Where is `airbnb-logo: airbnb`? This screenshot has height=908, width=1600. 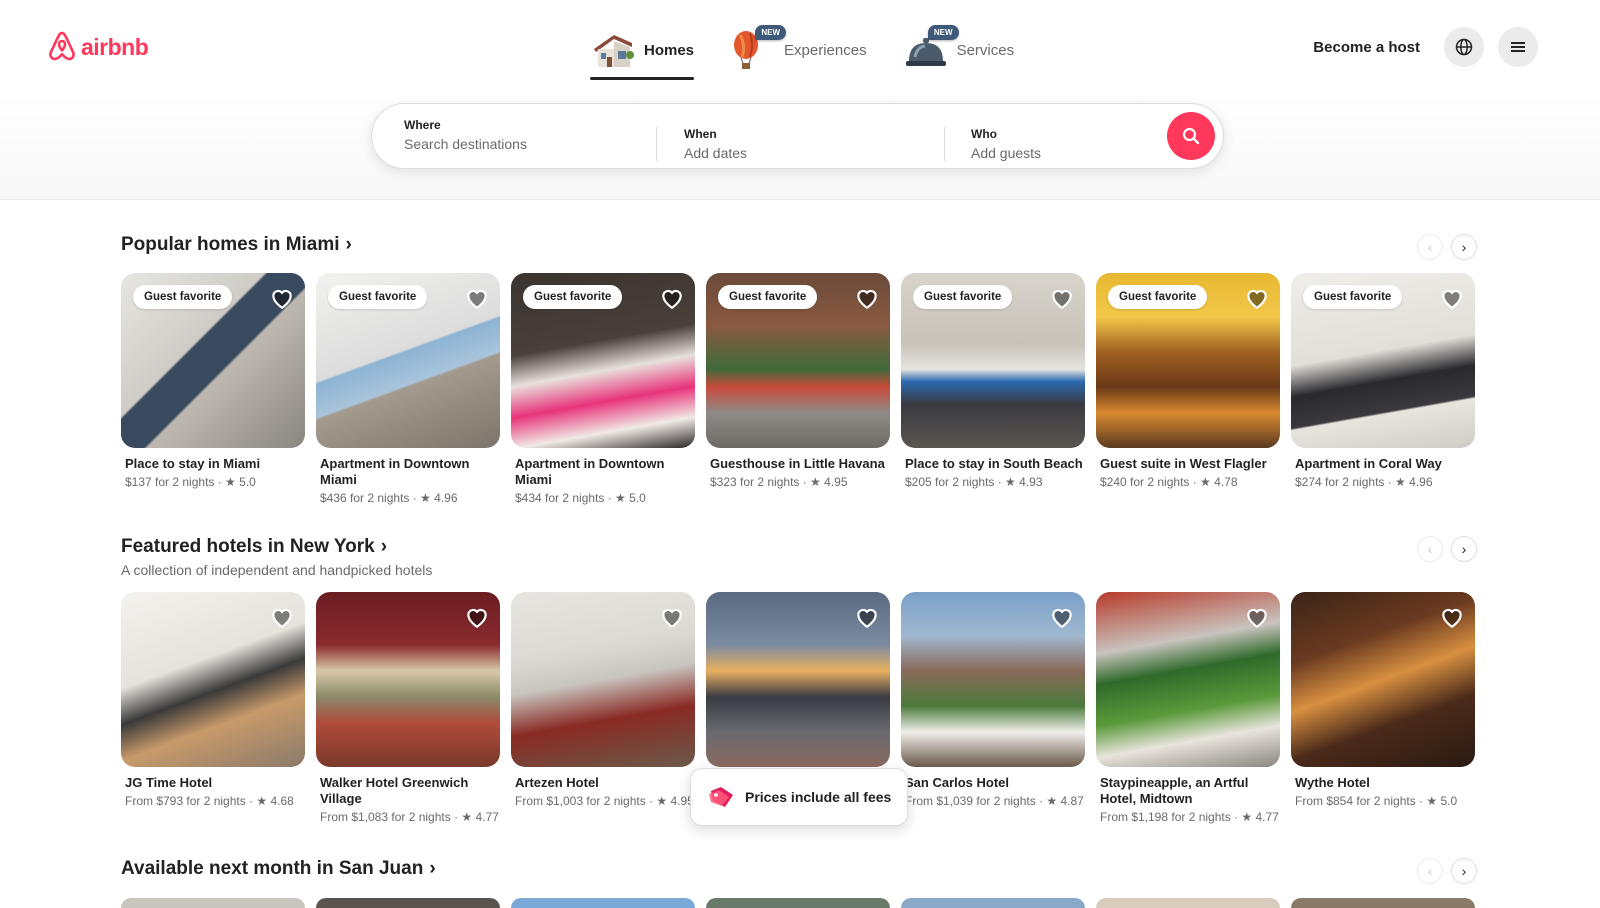 airbnb-logo: airbnb is located at coordinates (98, 47).